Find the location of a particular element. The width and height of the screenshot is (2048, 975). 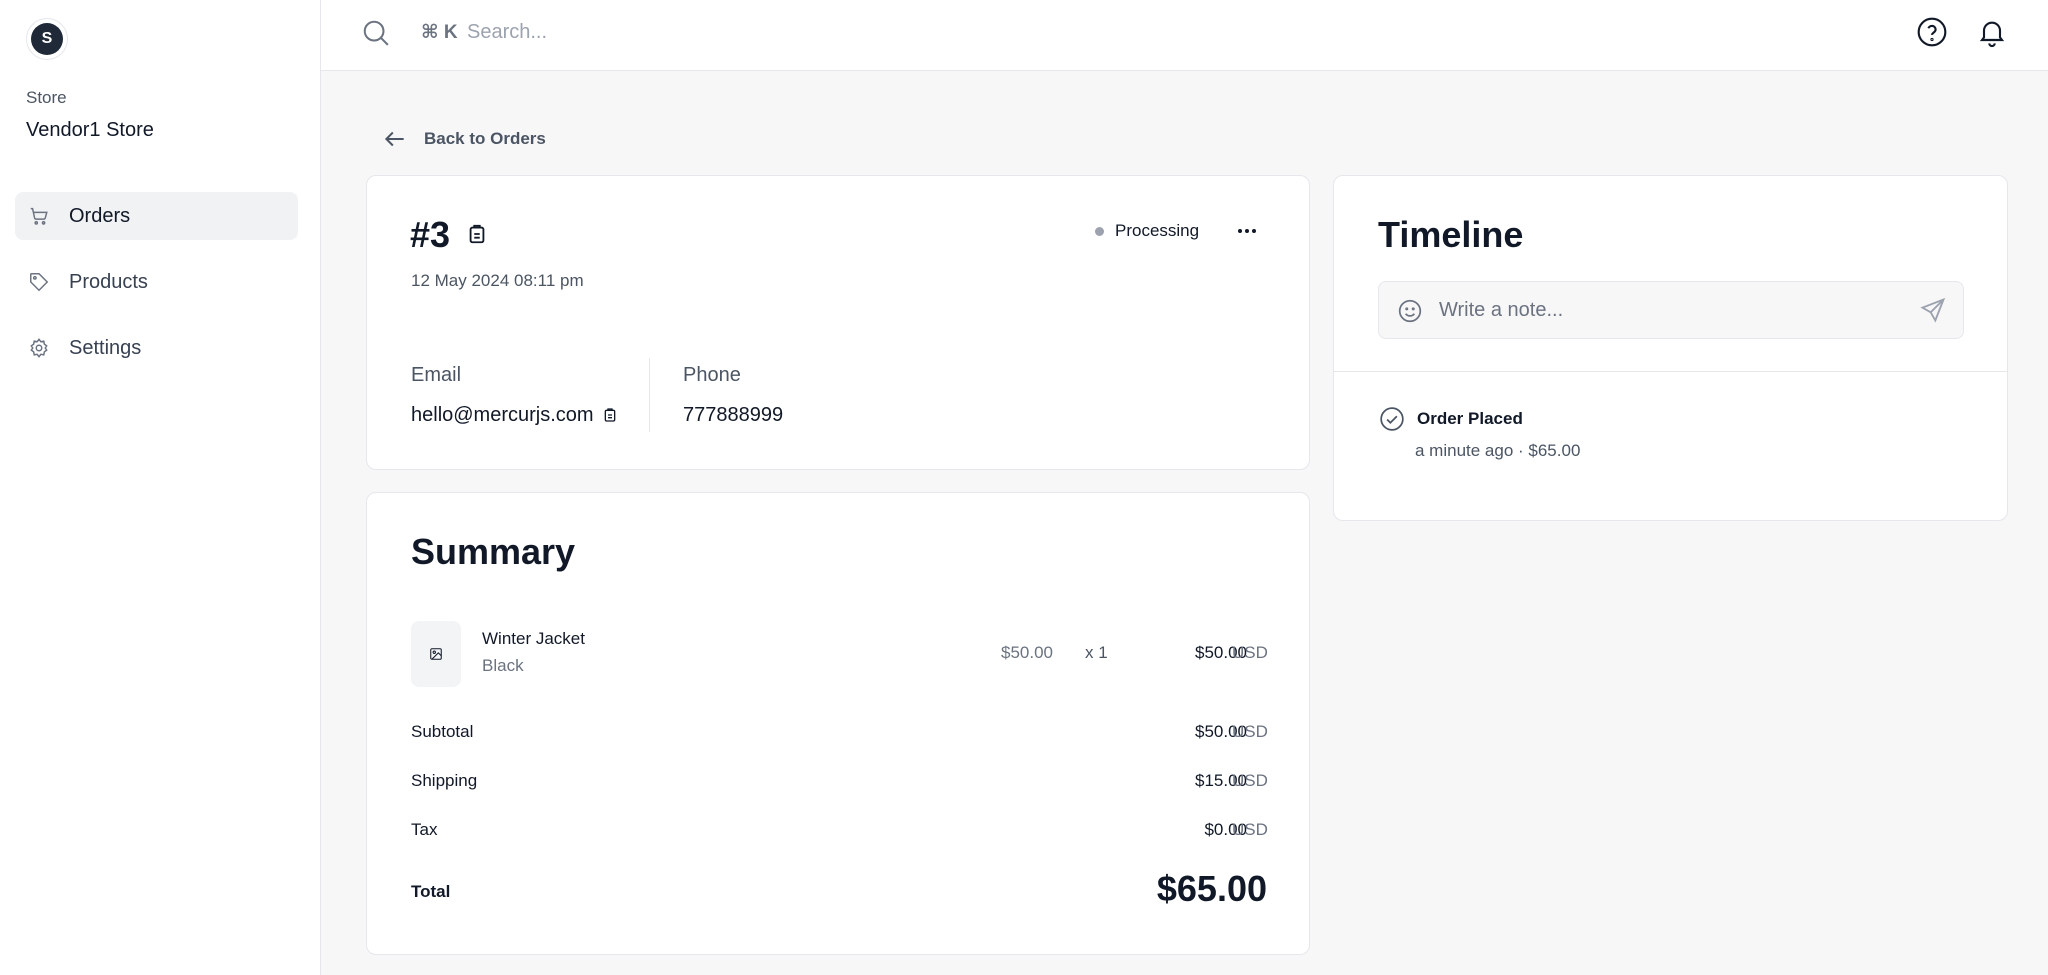

total-value: $65.00 is located at coordinates (1211, 888).